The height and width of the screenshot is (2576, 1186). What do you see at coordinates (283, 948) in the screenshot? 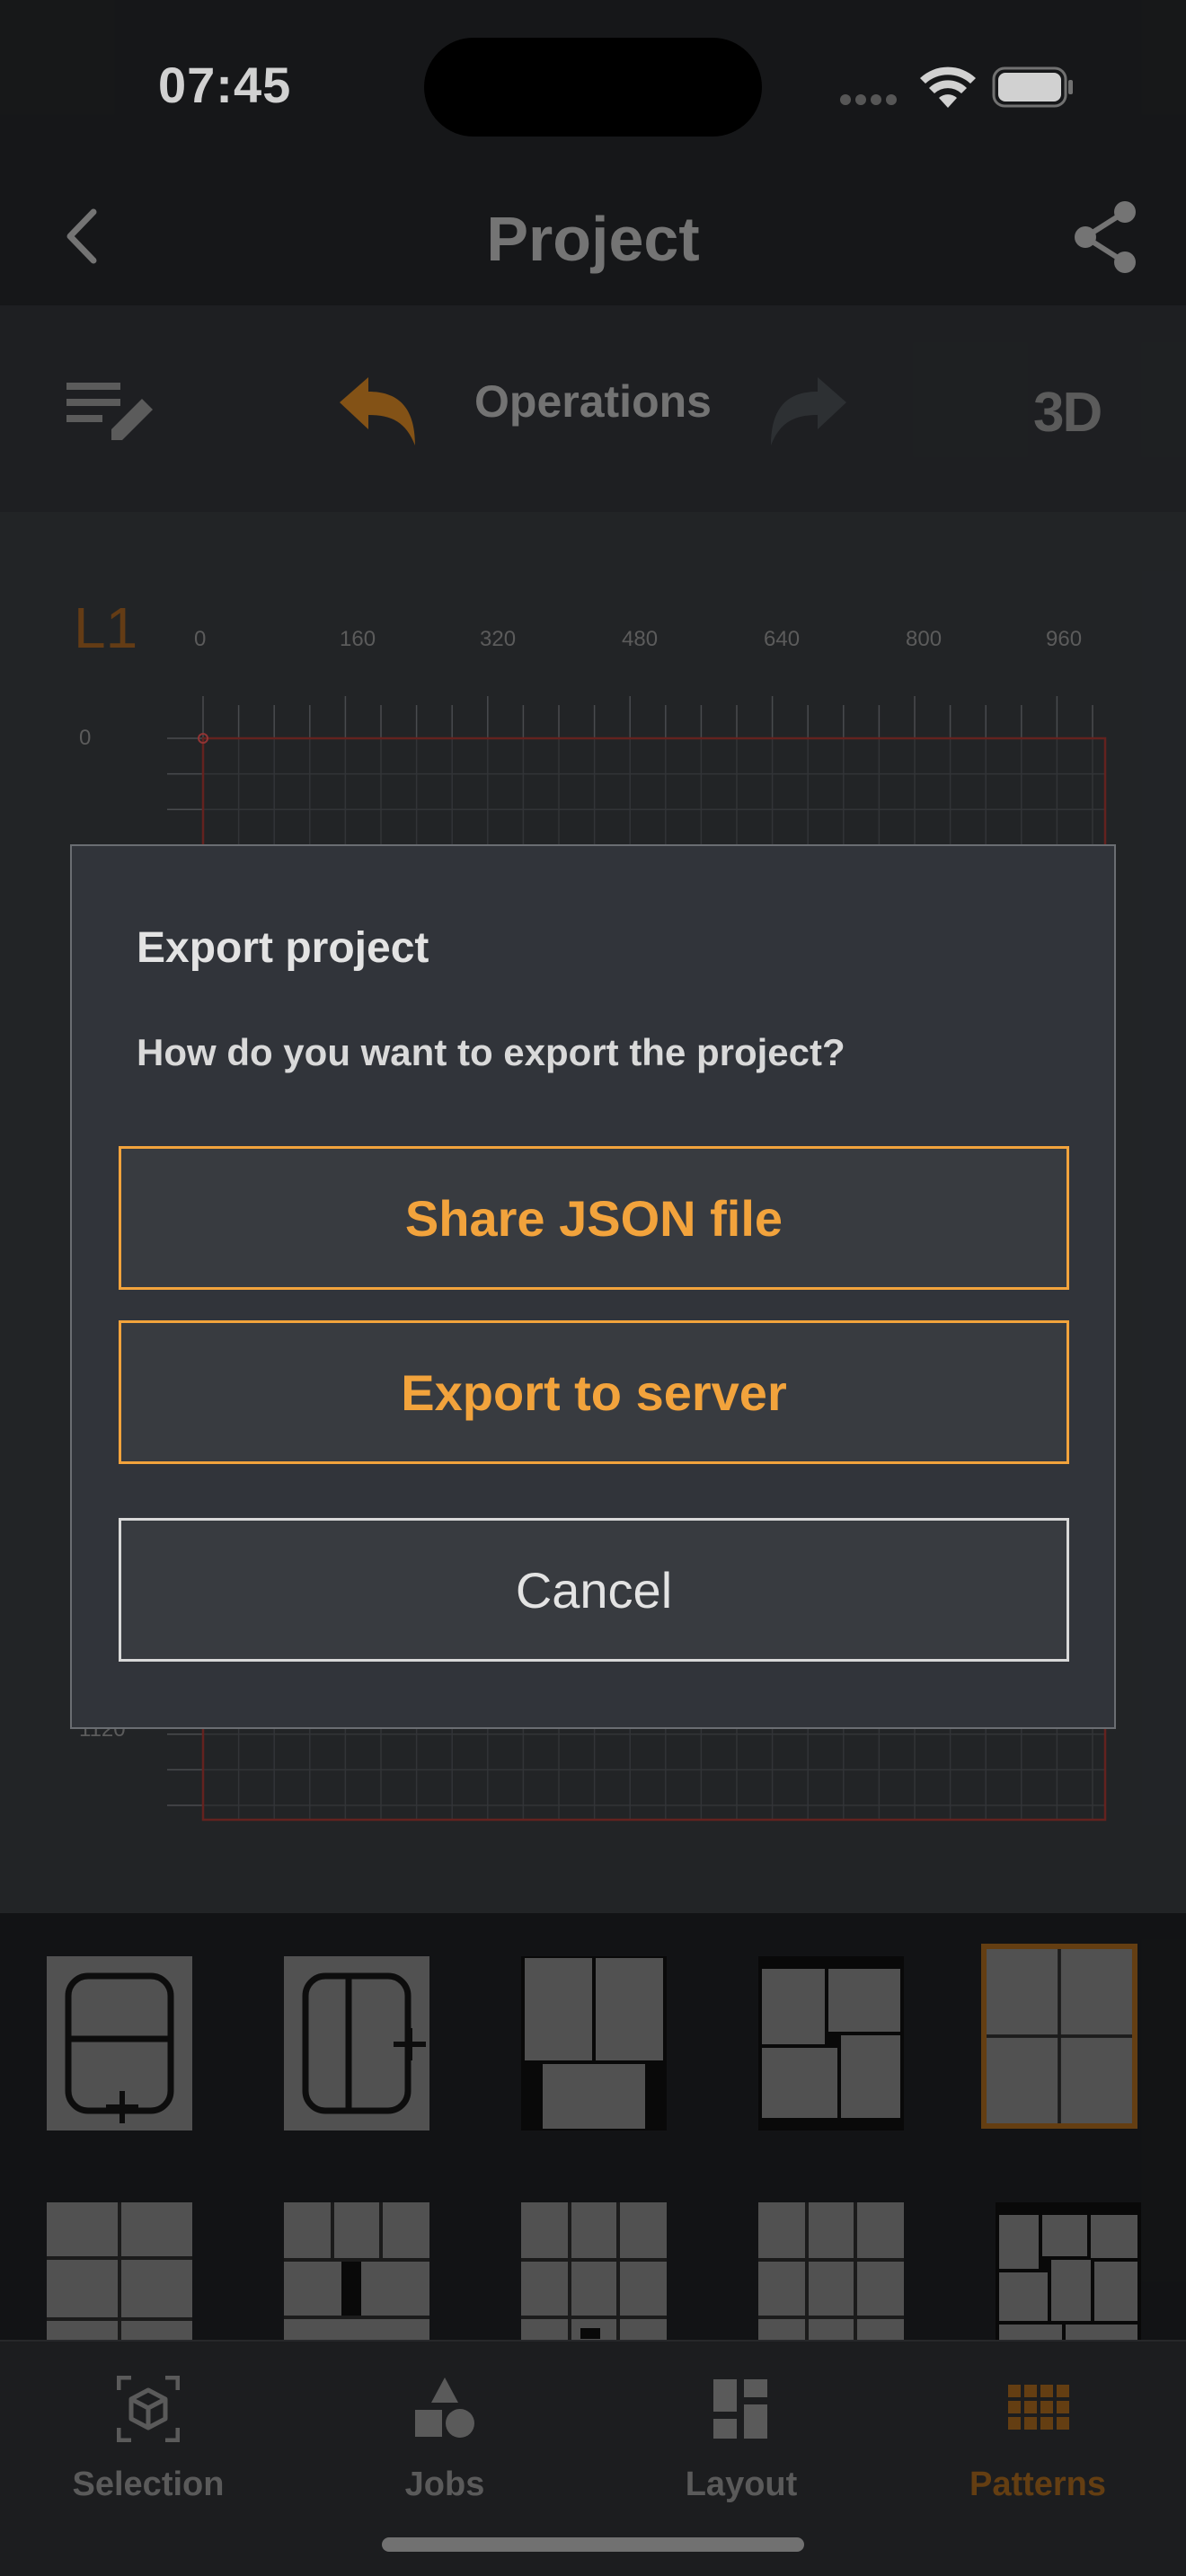
I see `dialog-title: Export project` at bounding box center [283, 948].